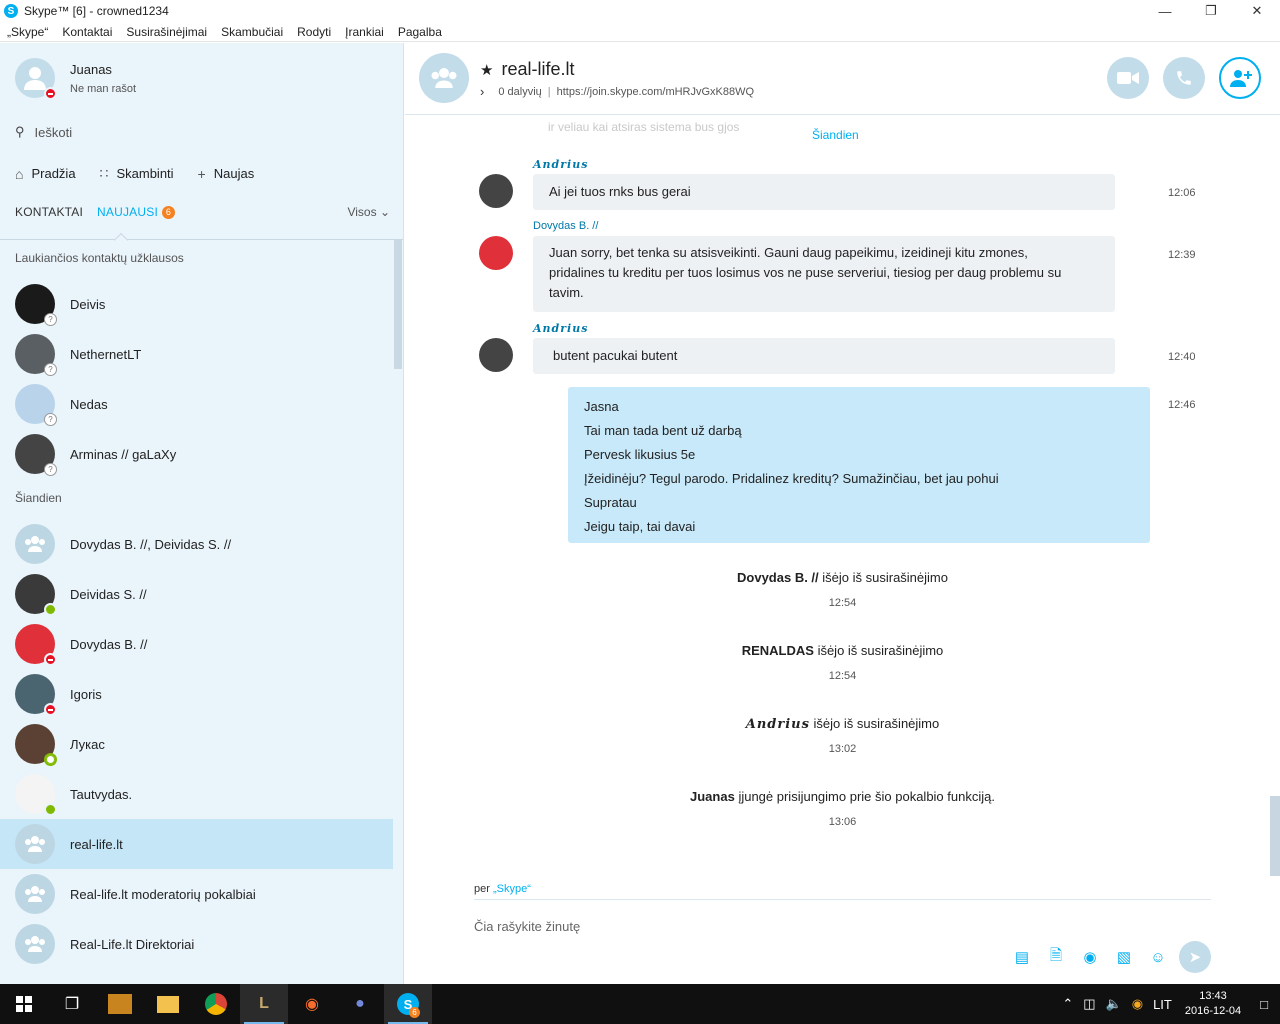  What do you see at coordinates (1124, 957) in the screenshot?
I see `send-contact-button: ▧` at bounding box center [1124, 957].